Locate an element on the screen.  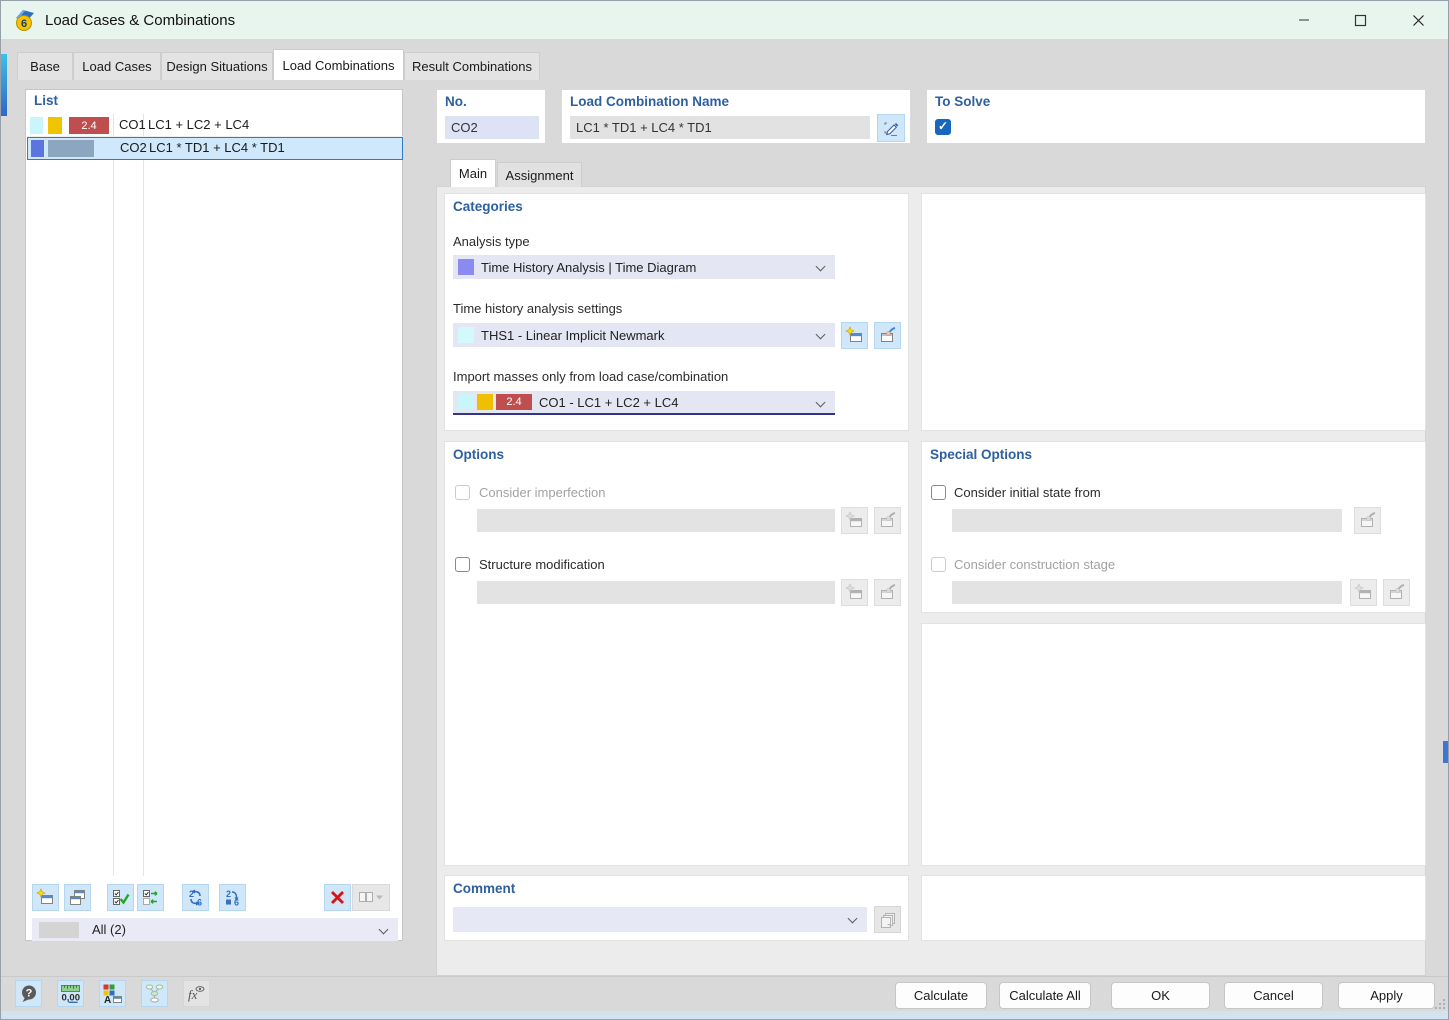
svg-text: A is located at coordinates (107, 999).